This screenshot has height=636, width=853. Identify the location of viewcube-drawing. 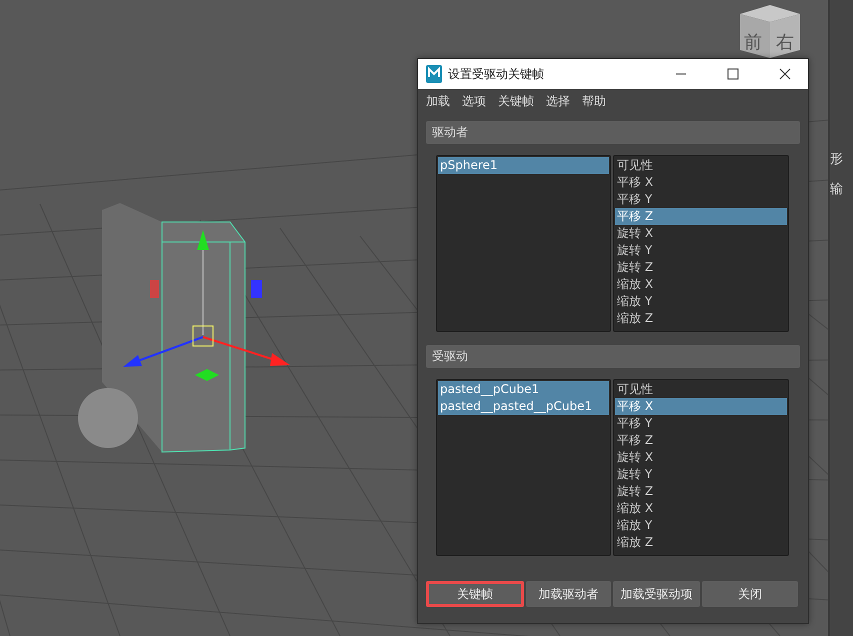
(770, 31).